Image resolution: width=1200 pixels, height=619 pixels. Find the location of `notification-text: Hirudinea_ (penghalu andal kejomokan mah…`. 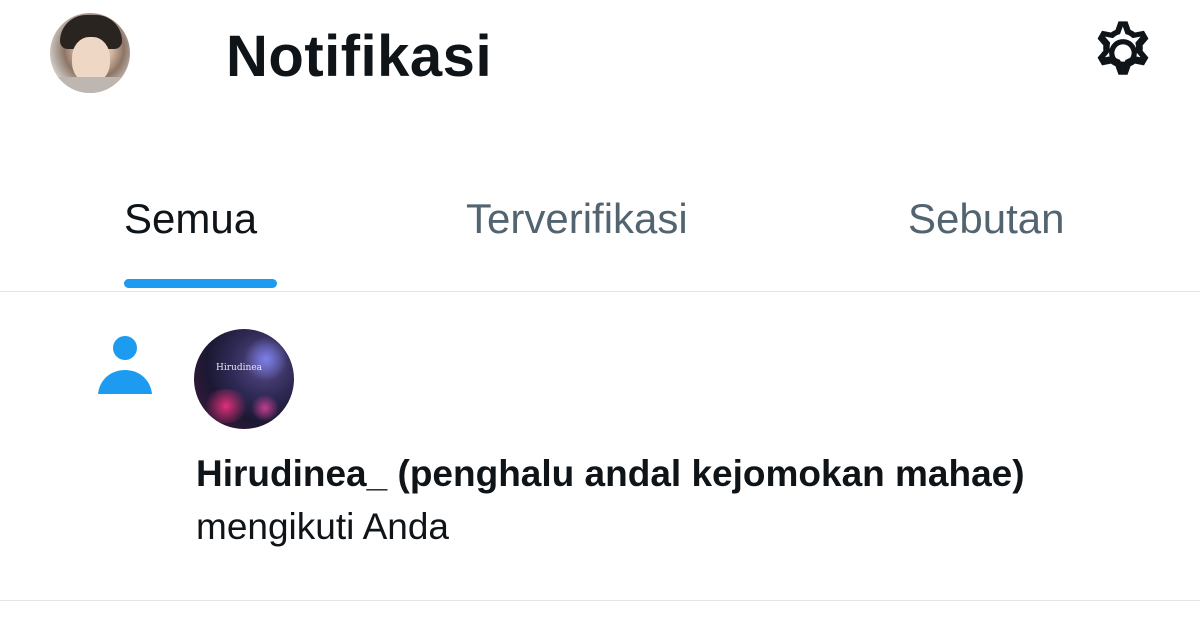

notification-text: Hirudinea_ (penghalu andal kejomokan mah… is located at coordinates (666, 500).